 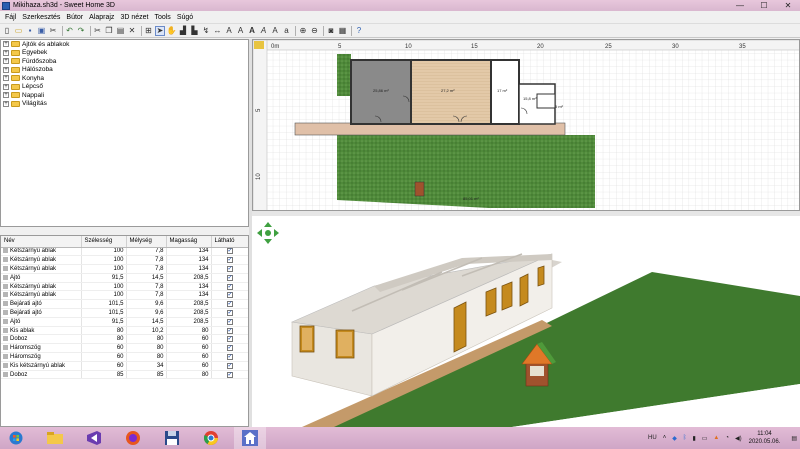 What do you see at coordinates (124, 95) in the screenshot?
I see `catalog-category: + Nappali` at bounding box center [124, 95].